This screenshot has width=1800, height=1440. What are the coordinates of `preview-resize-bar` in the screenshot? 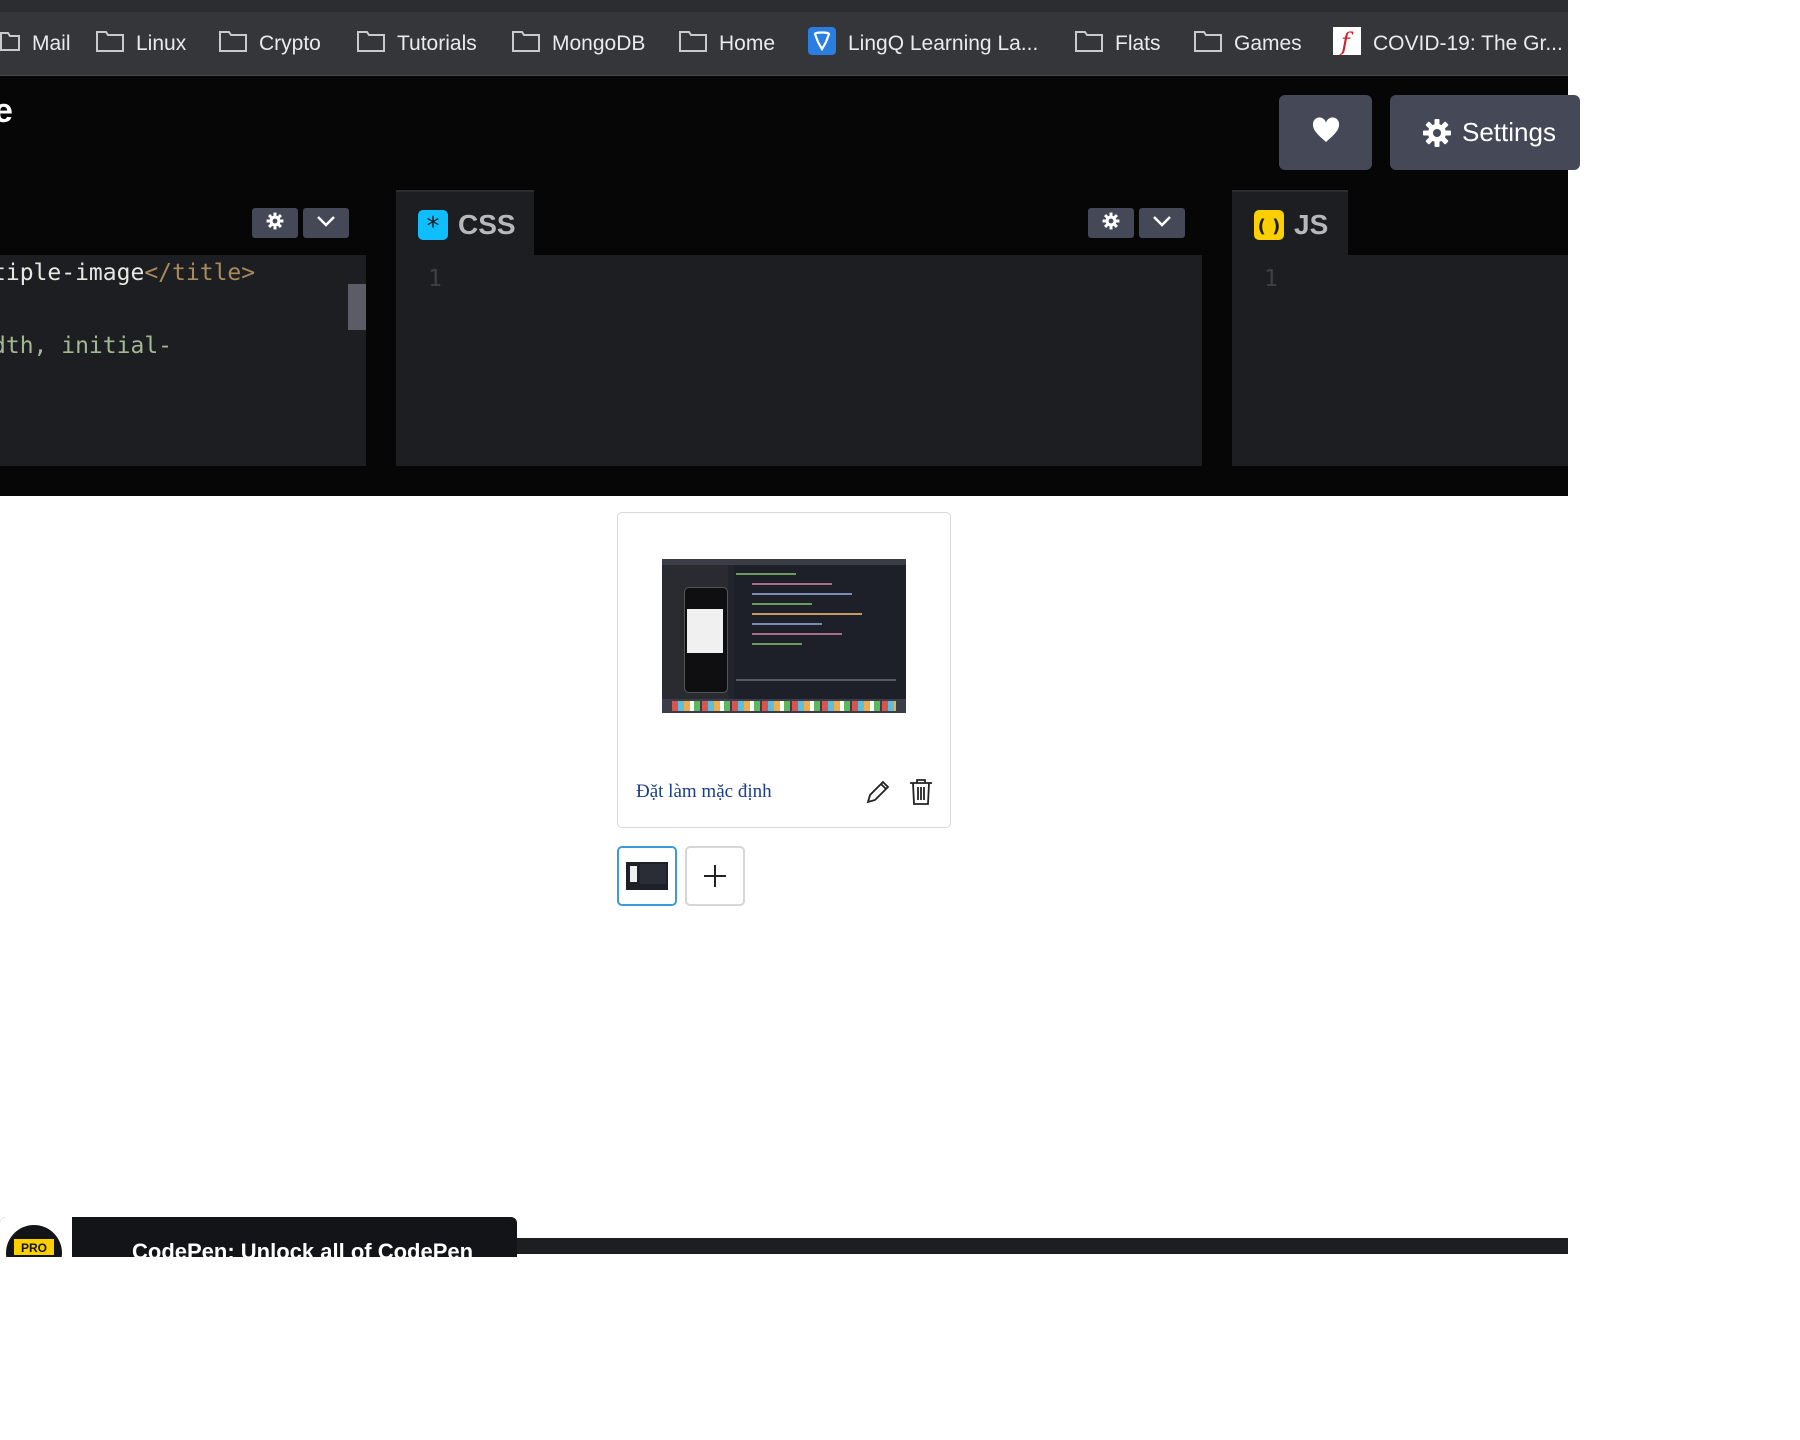 It's located at (784, 482).